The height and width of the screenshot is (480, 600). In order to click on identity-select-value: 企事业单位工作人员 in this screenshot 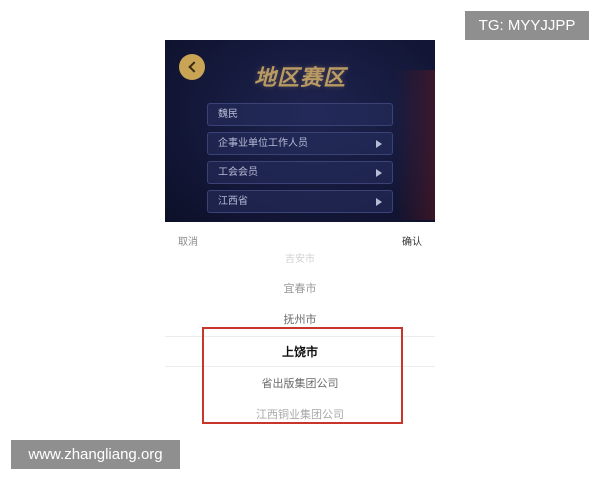, I will do `click(263, 143)`.